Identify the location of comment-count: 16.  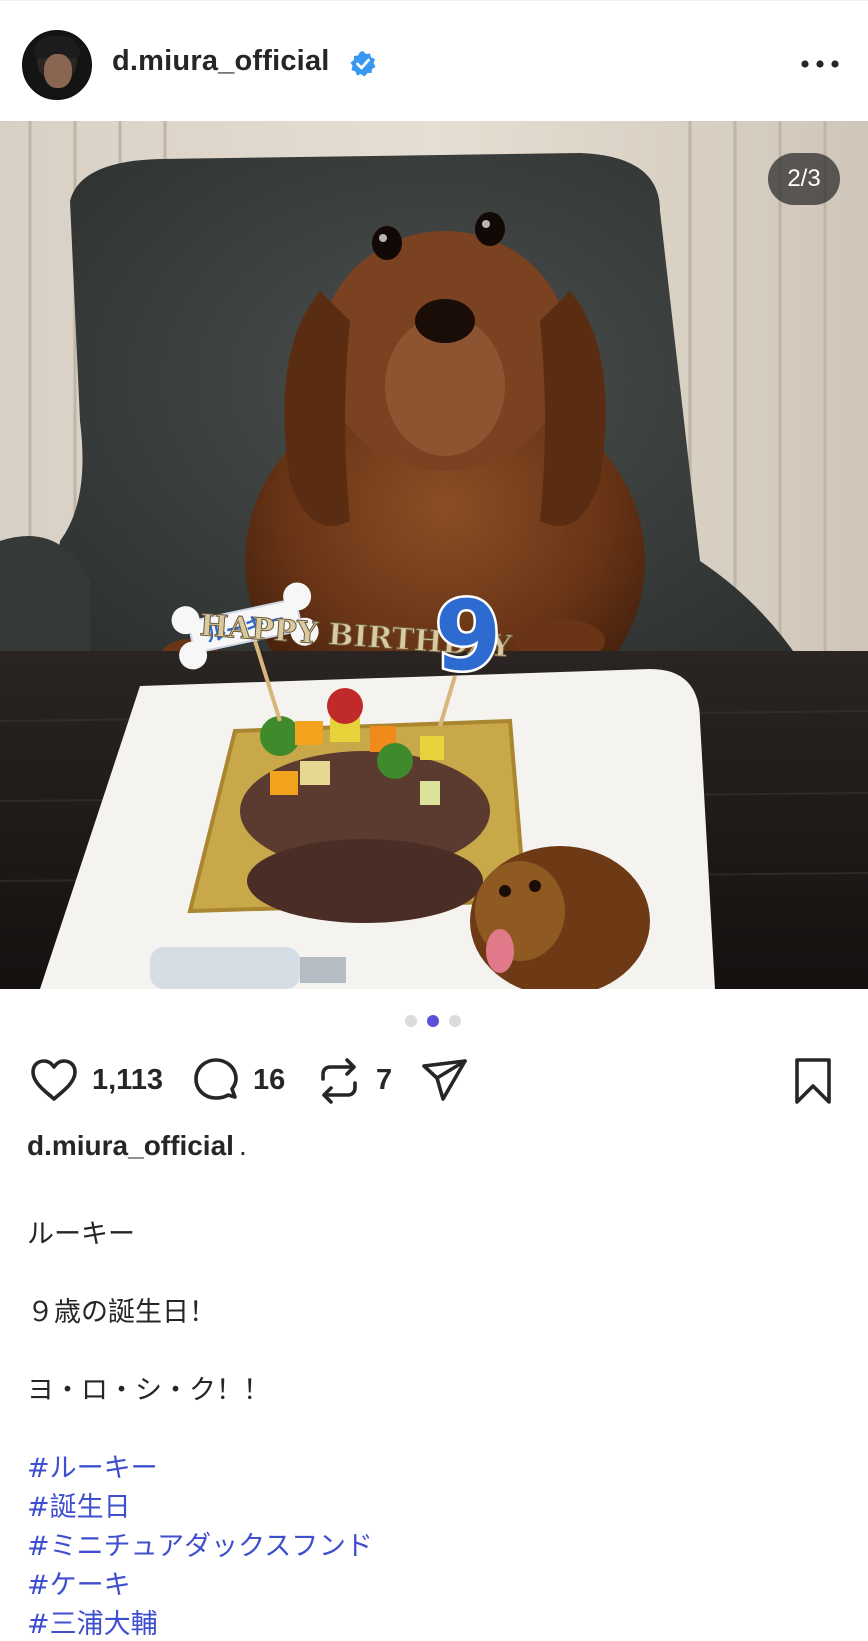
(269, 1080).